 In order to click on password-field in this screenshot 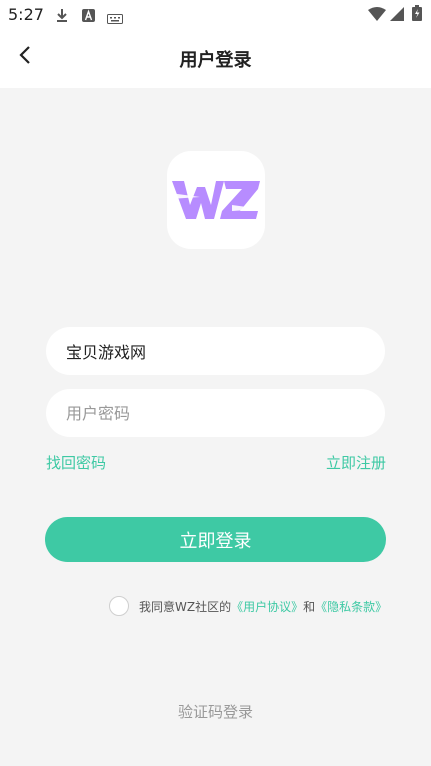, I will do `click(215, 413)`.